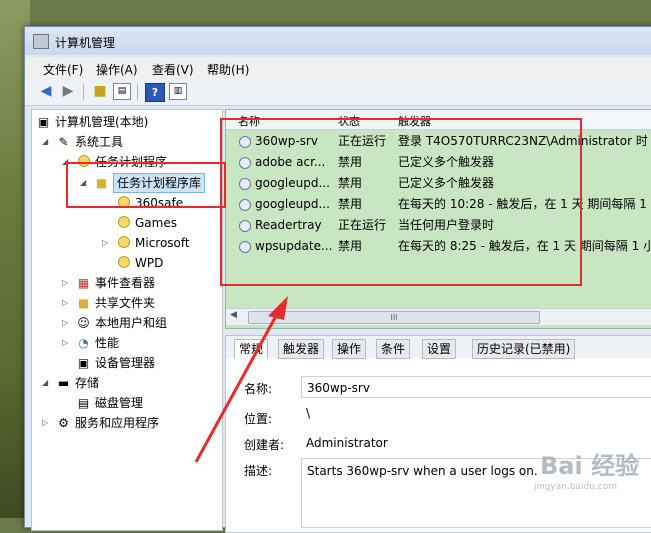 The image size is (651, 533). Describe the element at coordinates (241, 379) in the screenshot. I see `annotation-arrow-icon` at that location.